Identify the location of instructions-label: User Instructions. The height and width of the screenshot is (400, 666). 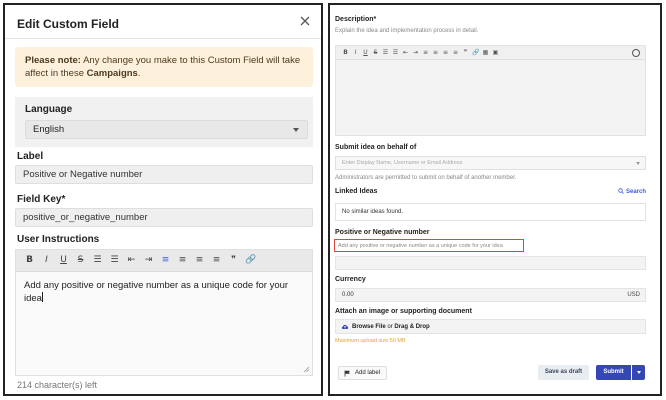
(58, 239).